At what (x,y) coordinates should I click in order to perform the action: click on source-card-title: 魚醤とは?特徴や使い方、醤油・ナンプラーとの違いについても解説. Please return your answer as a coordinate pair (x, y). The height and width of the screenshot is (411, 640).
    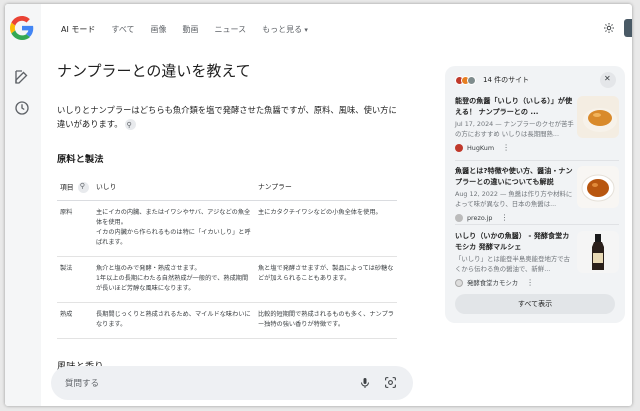
    Looking at the image, I should click on (514, 176).